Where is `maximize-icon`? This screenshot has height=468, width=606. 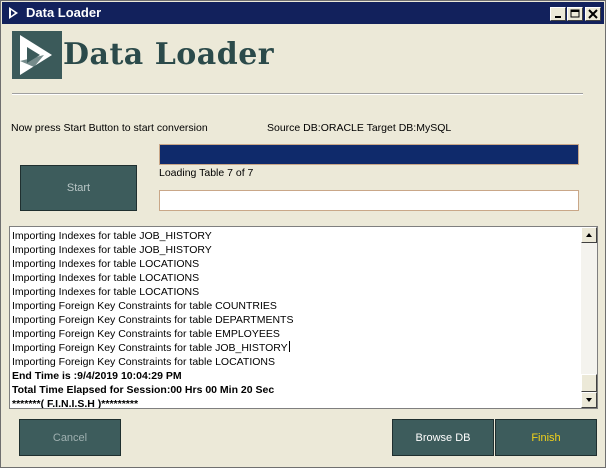 maximize-icon is located at coordinates (575, 13).